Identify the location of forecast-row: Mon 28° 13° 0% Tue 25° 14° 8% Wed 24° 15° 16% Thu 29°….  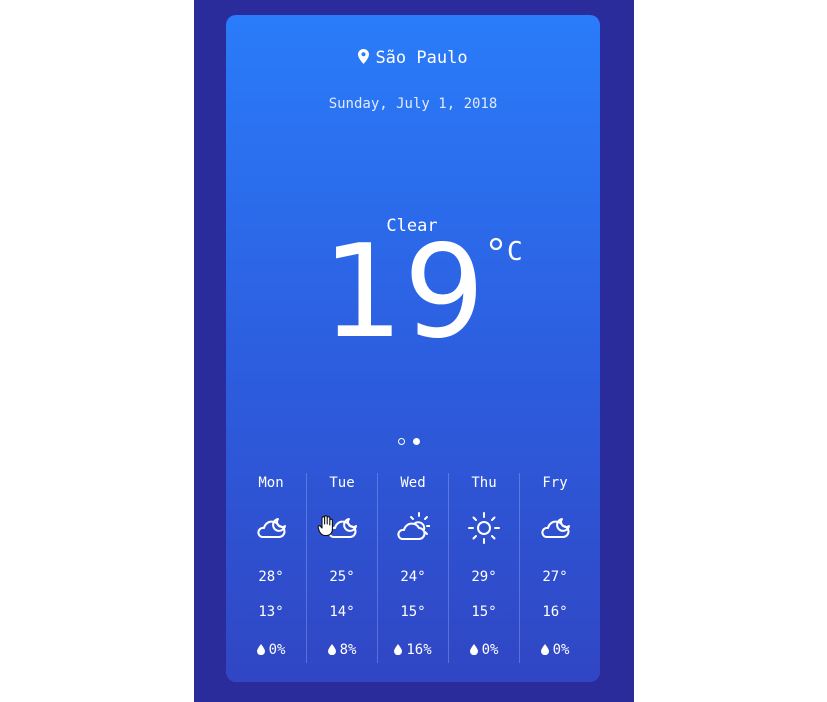
(413, 568).